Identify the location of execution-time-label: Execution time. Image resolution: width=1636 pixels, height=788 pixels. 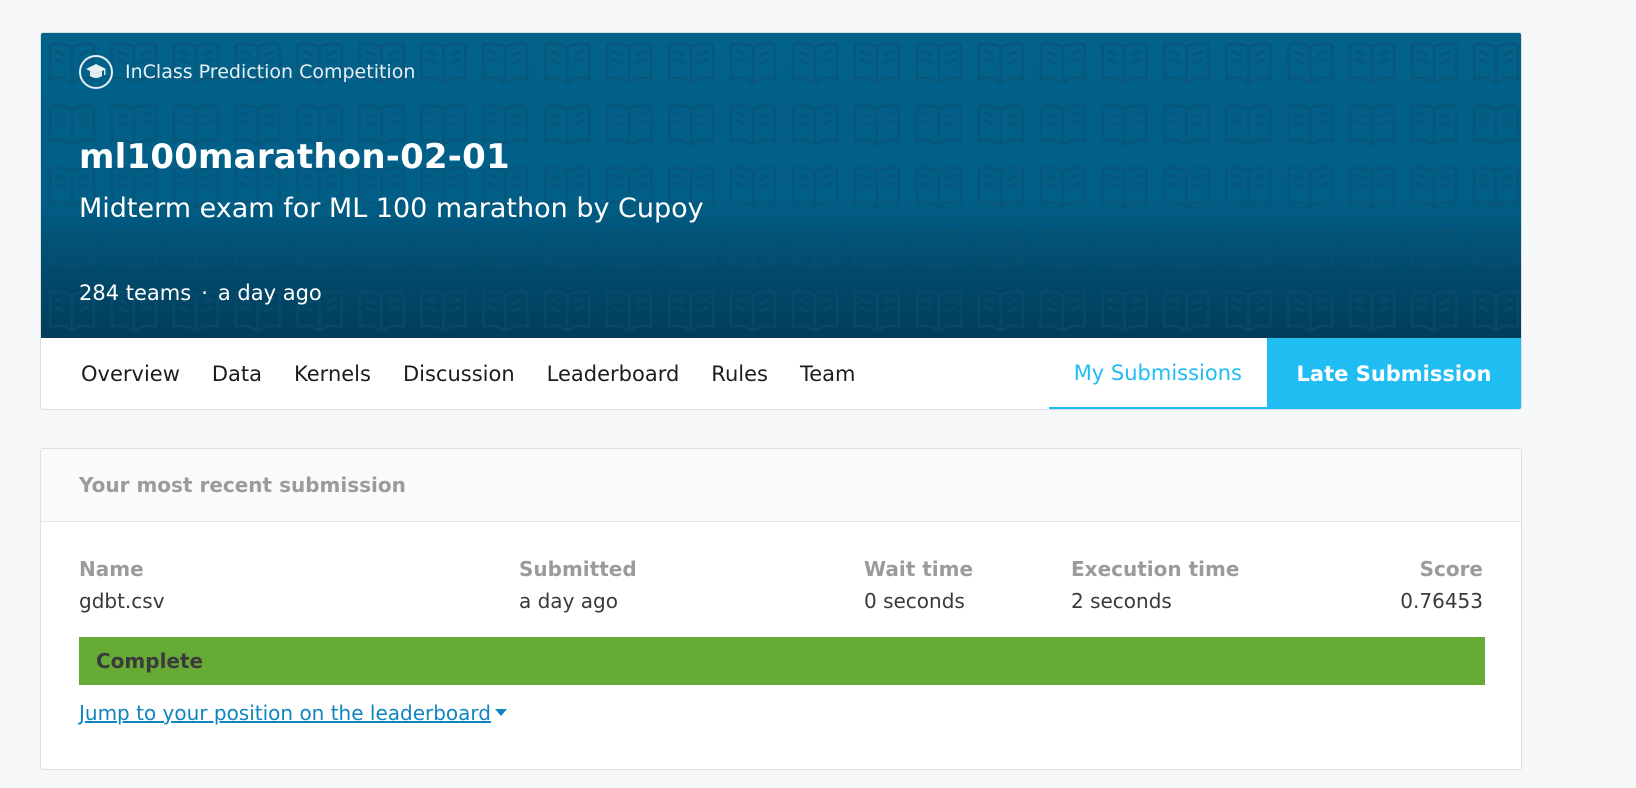
(1155, 569).